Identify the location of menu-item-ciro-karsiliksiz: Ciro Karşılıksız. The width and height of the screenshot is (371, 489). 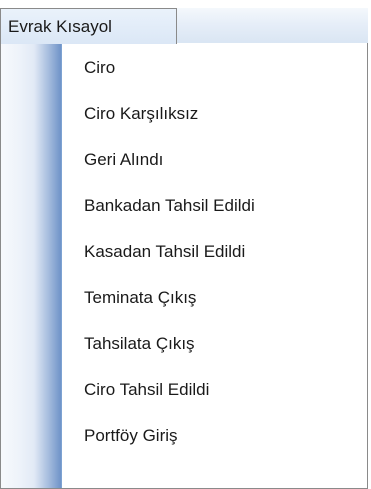
(184, 114).